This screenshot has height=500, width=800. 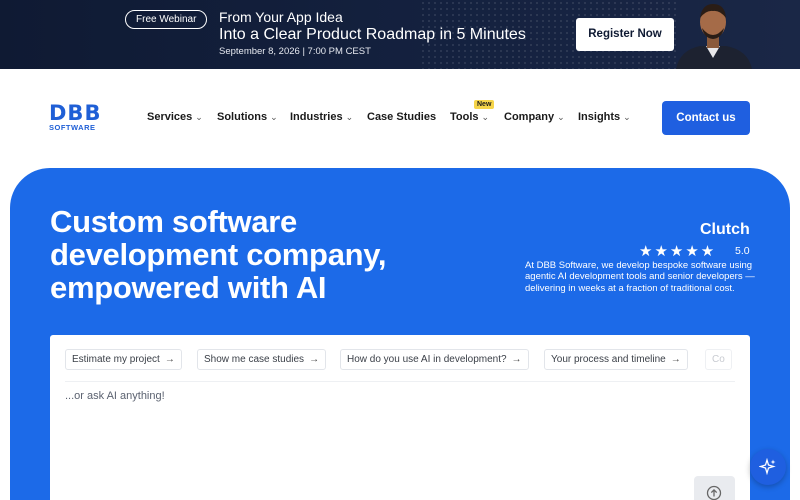 What do you see at coordinates (427, 359) in the screenshot?
I see `chip-label: How do you use AI in development?` at bounding box center [427, 359].